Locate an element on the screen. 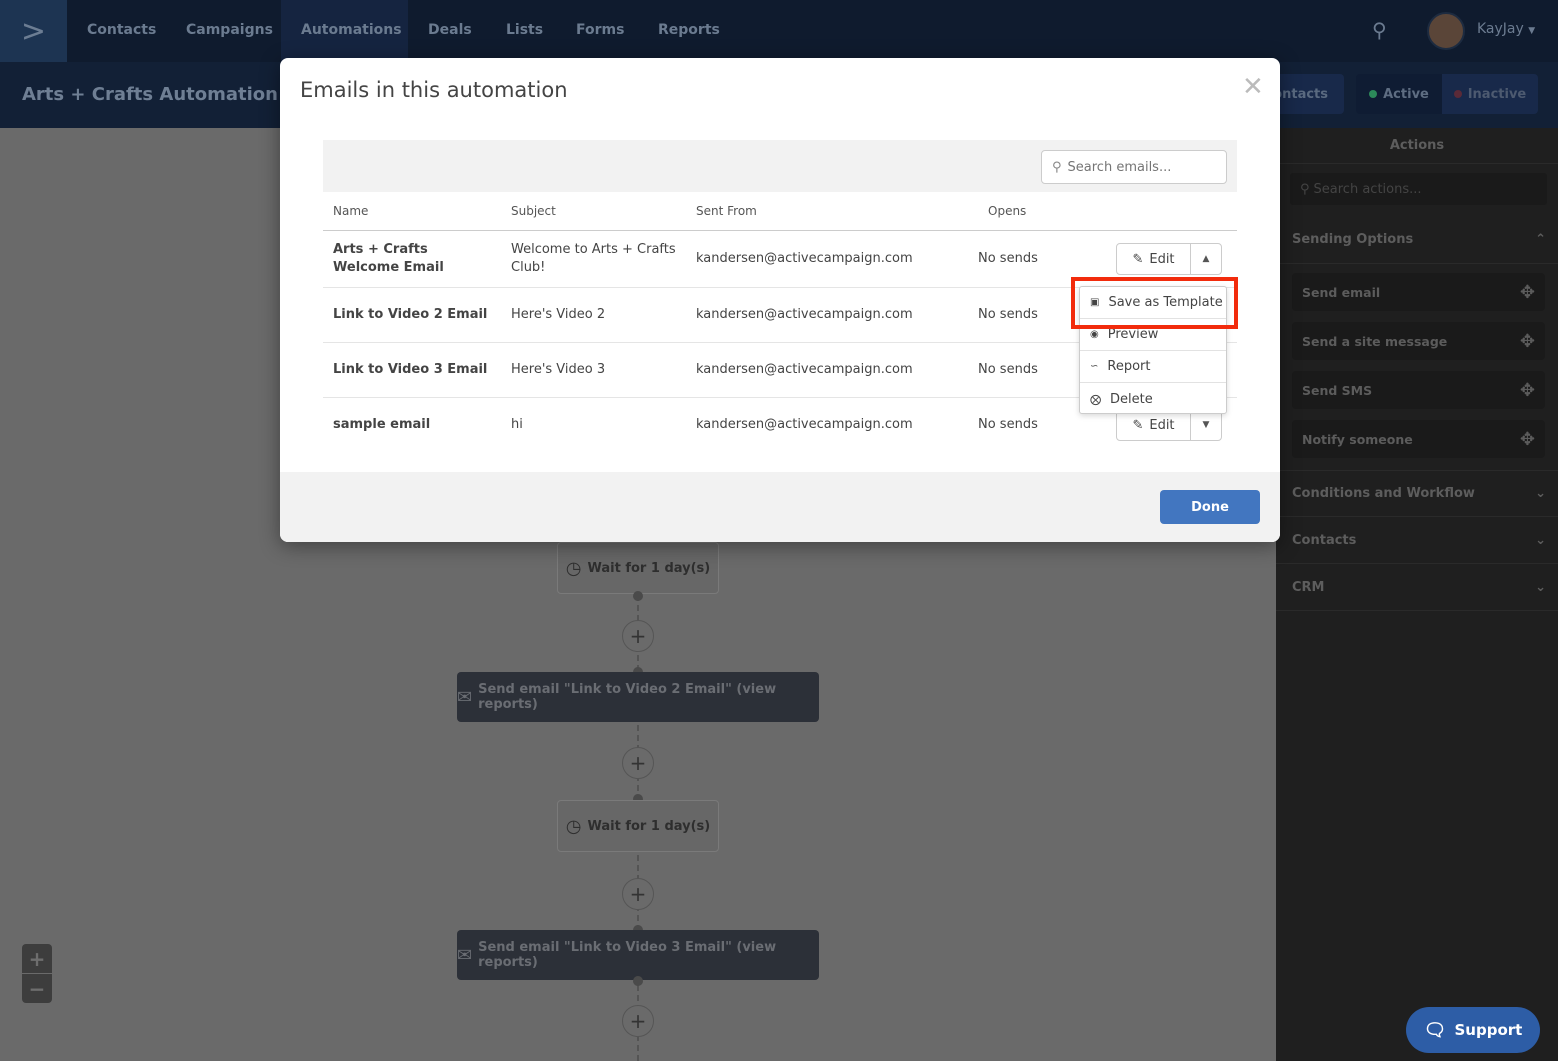  section-label: Sending Options is located at coordinates (1353, 239).